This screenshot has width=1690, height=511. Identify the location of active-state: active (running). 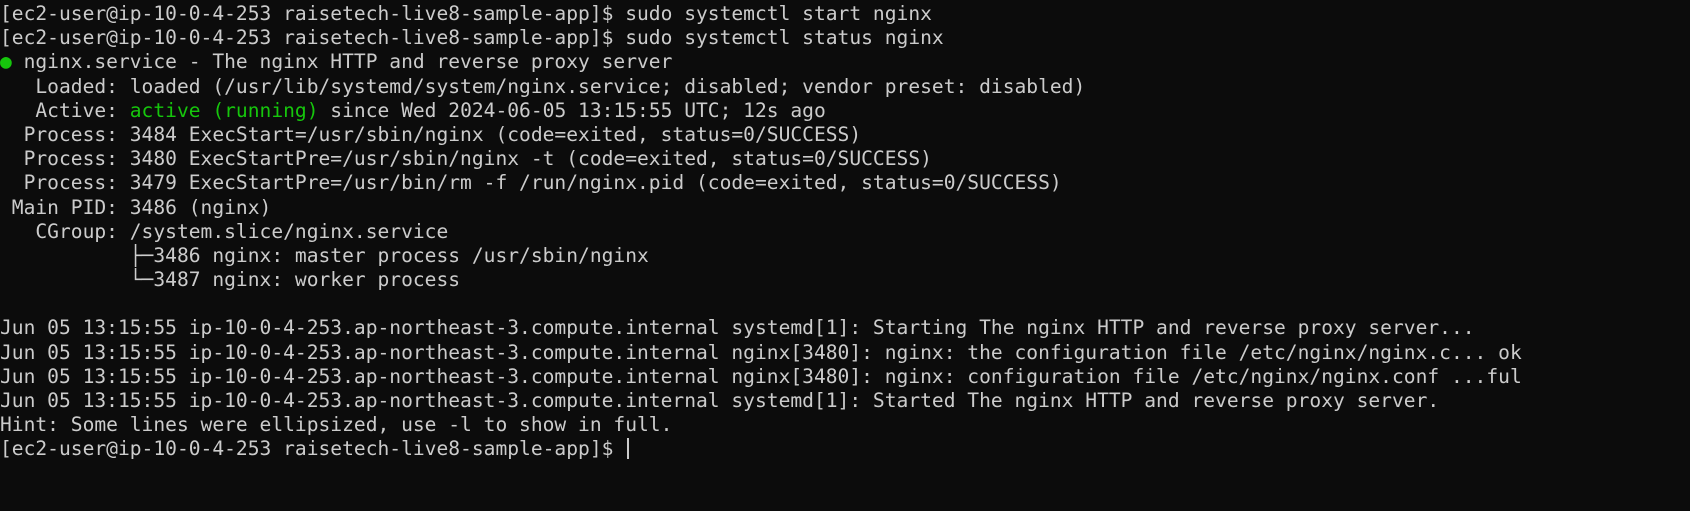
(224, 110).